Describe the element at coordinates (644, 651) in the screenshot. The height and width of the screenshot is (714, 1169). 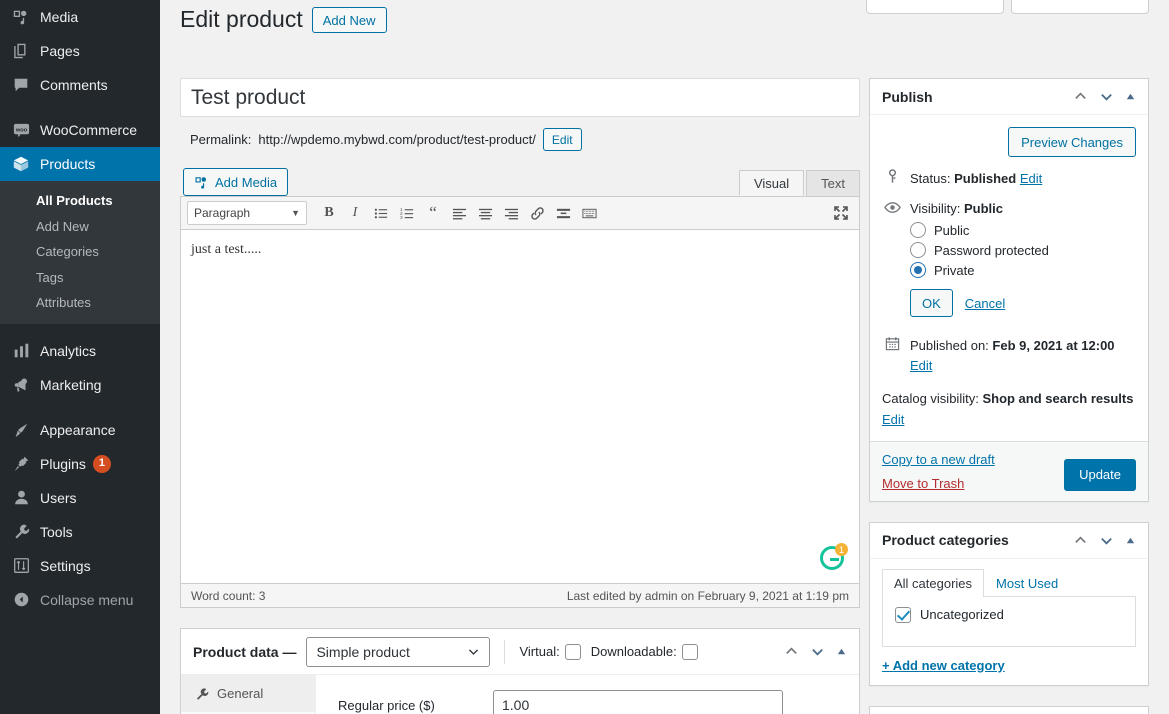
I see `downloadable-checkbox-label: Downloadable:` at that location.